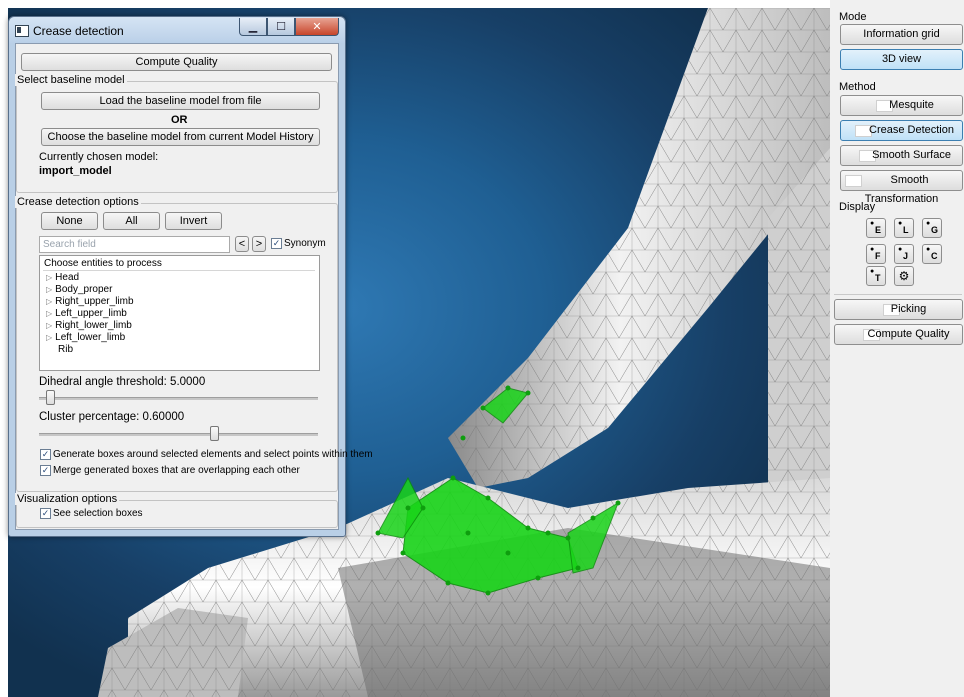 The height and width of the screenshot is (697, 964). What do you see at coordinates (178, 434) in the screenshot?
I see `cluster-slider-track` at bounding box center [178, 434].